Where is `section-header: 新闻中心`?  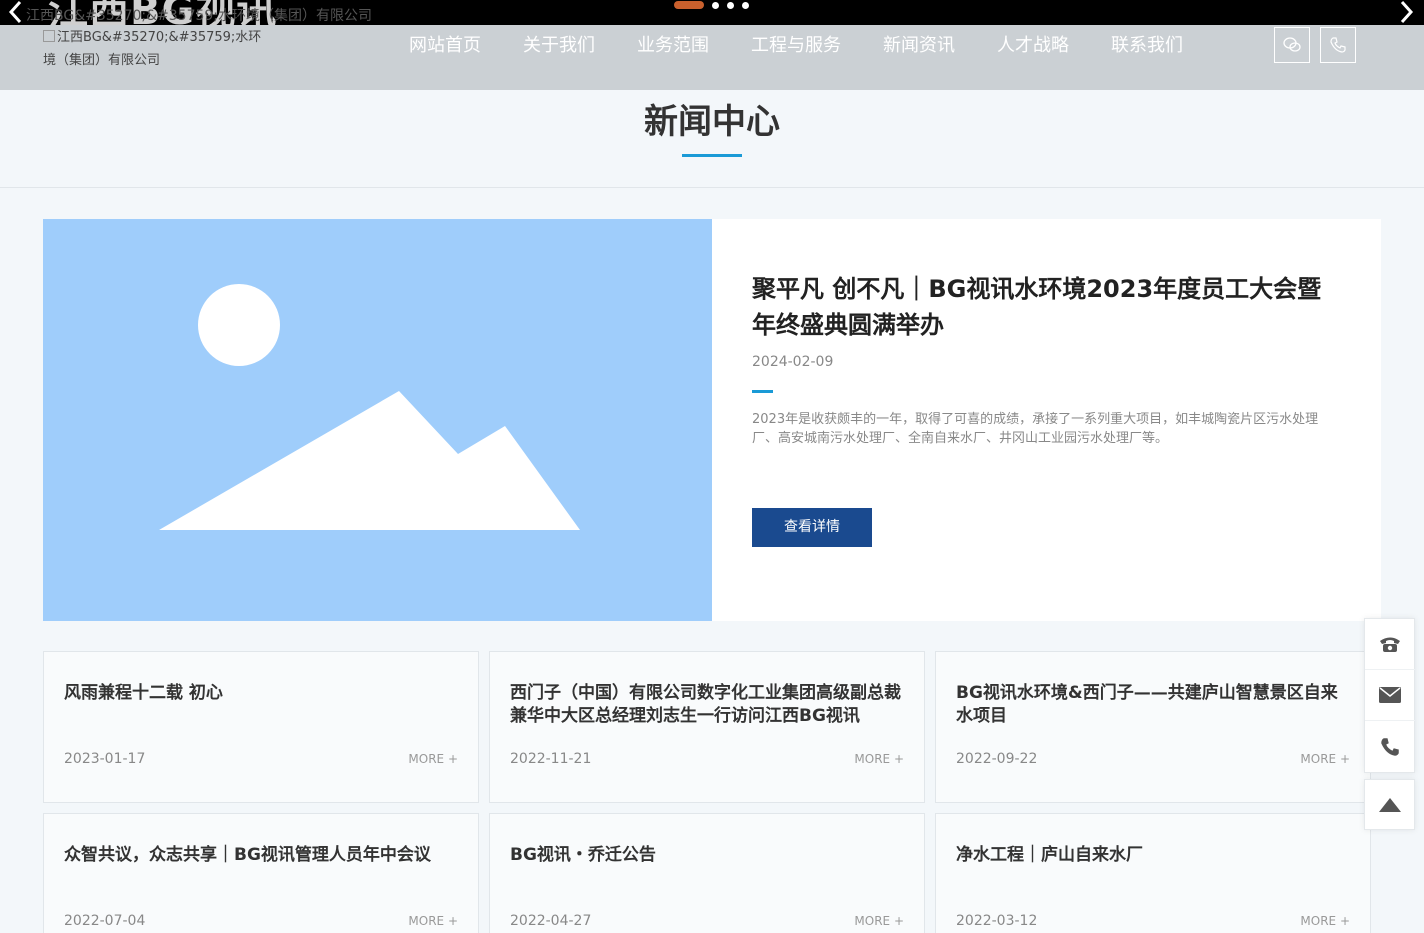
section-header: 新闻中心 is located at coordinates (712, 139).